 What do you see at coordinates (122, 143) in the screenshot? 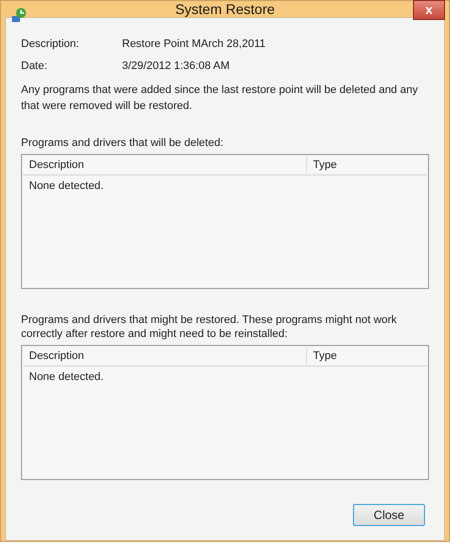
I see `list-caption: Programs and drivers that will be deleted:` at bounding box center [122, 143].